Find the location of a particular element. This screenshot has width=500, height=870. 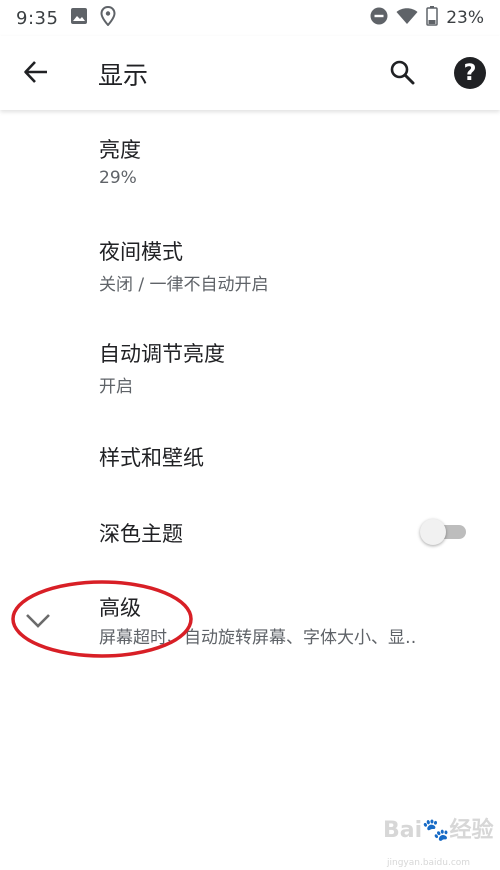

search-button is located at coordinates (402, 74).